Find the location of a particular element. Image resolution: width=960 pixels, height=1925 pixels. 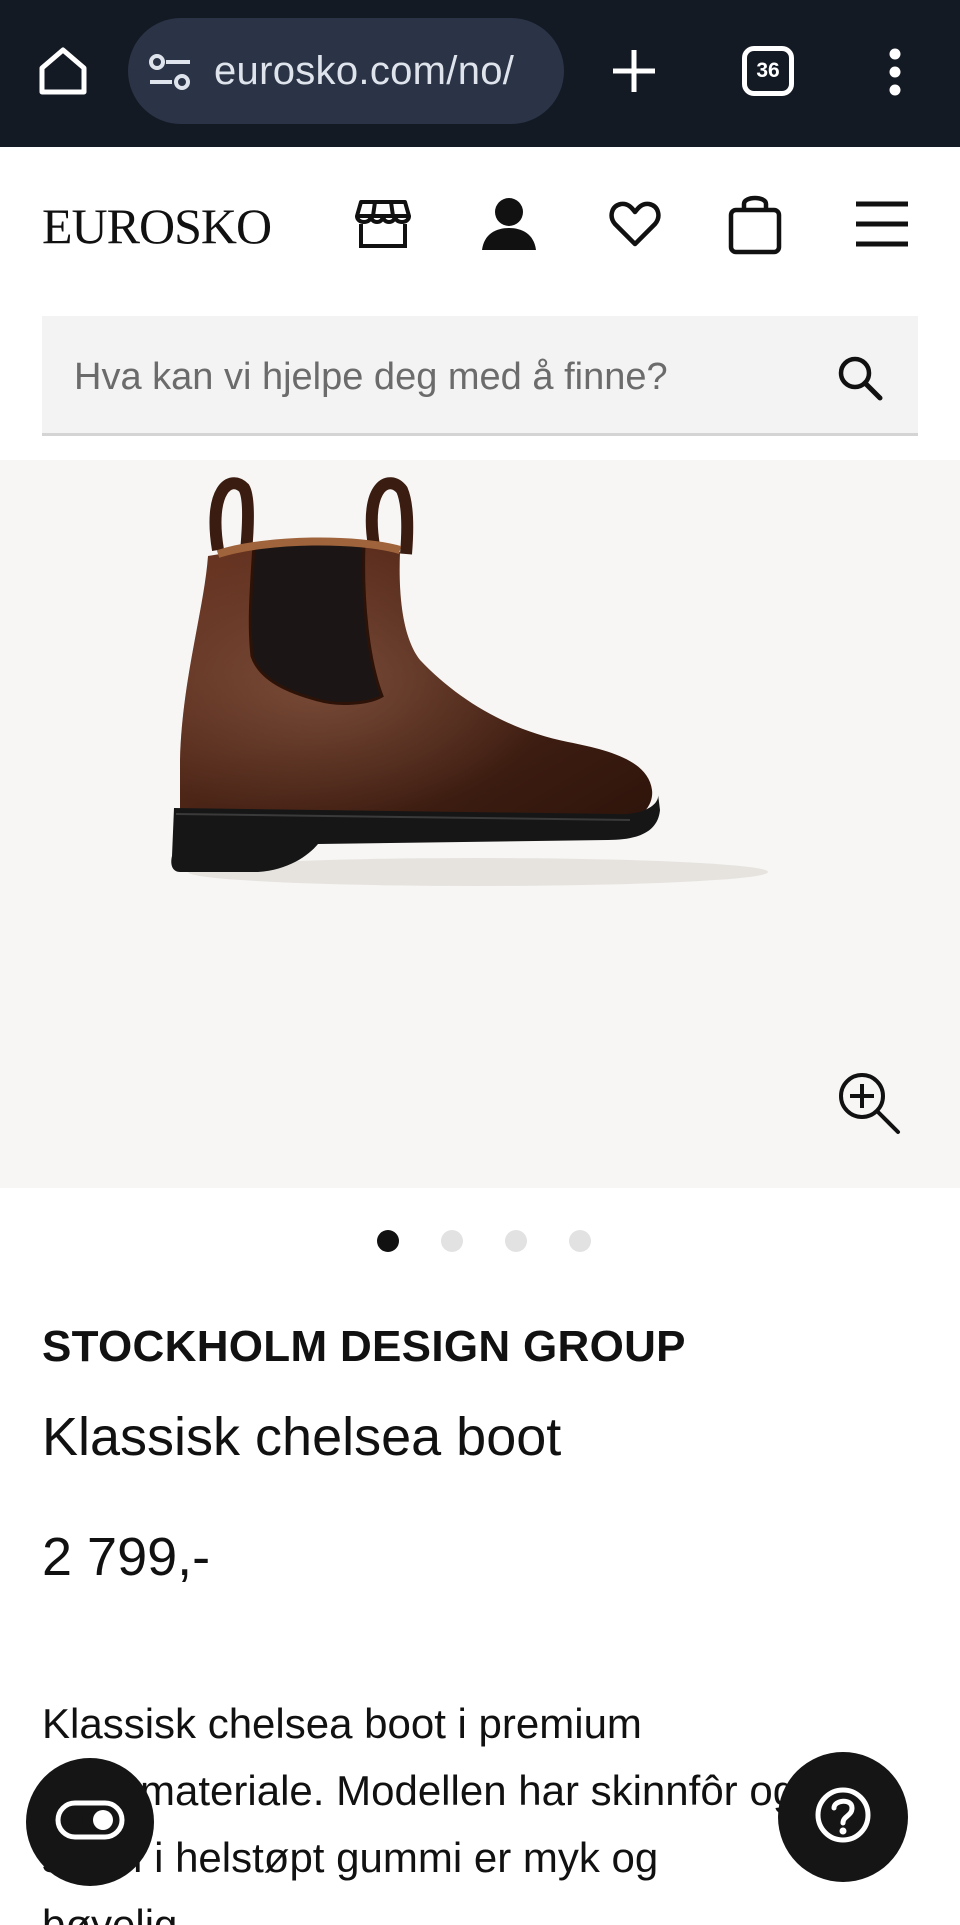

accessibility-toggle-button is located at coordinates (90, 1822).